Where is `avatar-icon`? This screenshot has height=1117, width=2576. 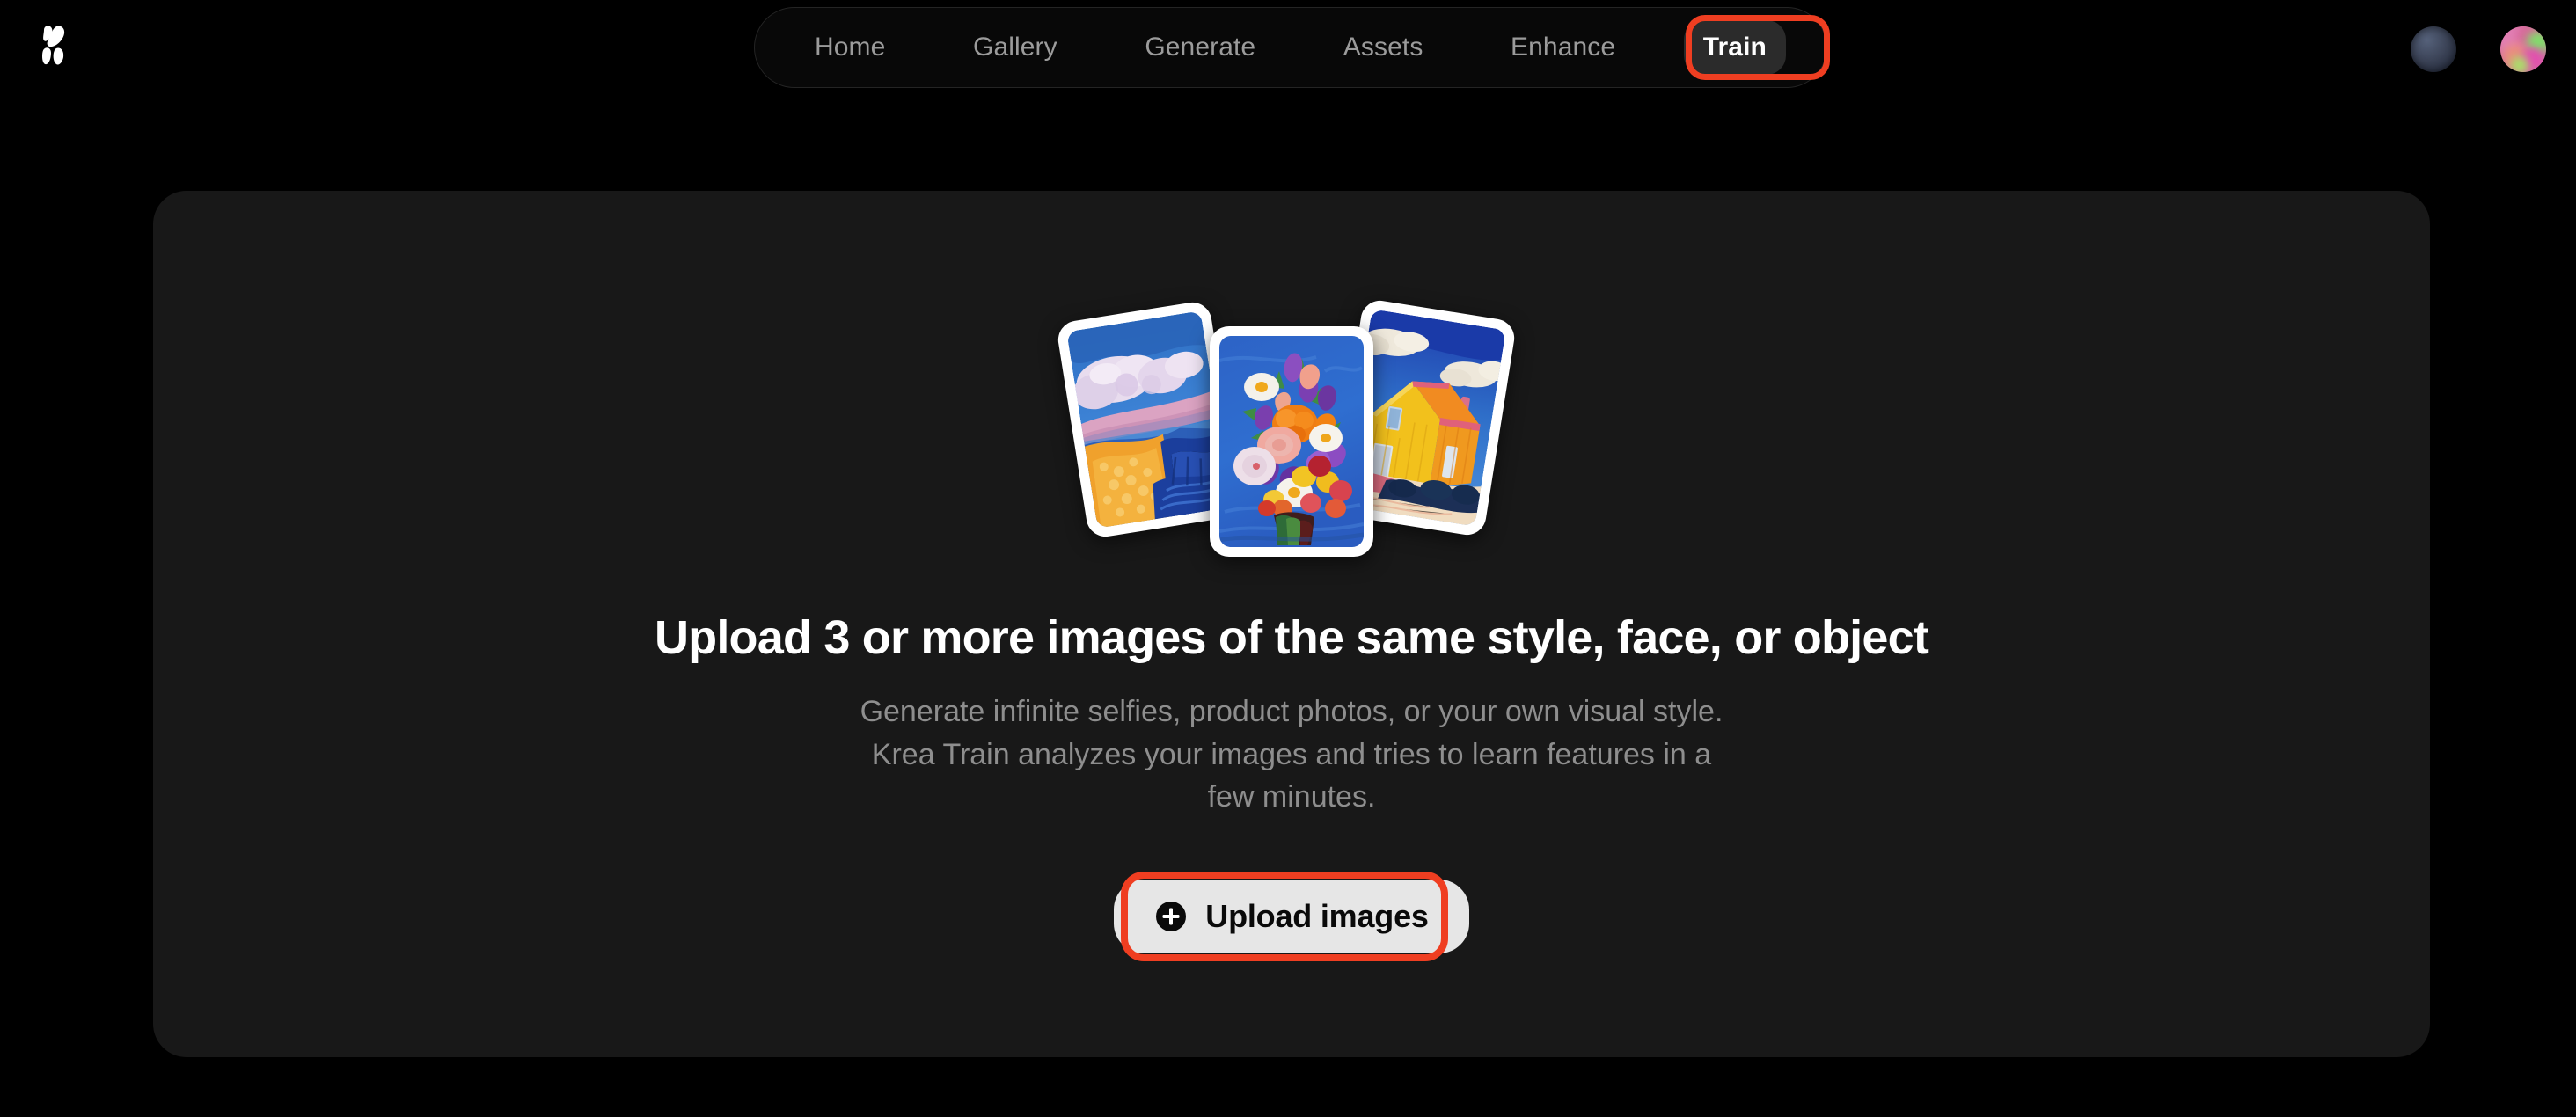
avatar-icon is located at coordinates (2433, 49).